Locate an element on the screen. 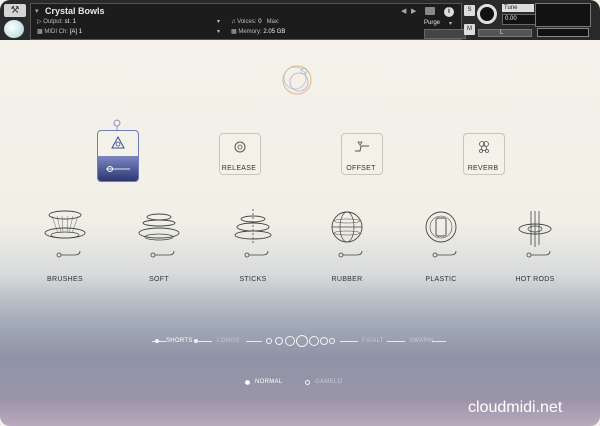 The width and height of the screenshot is (600, 426). output-dropdown-icon: ▾ is located at coordinates (218, 22).